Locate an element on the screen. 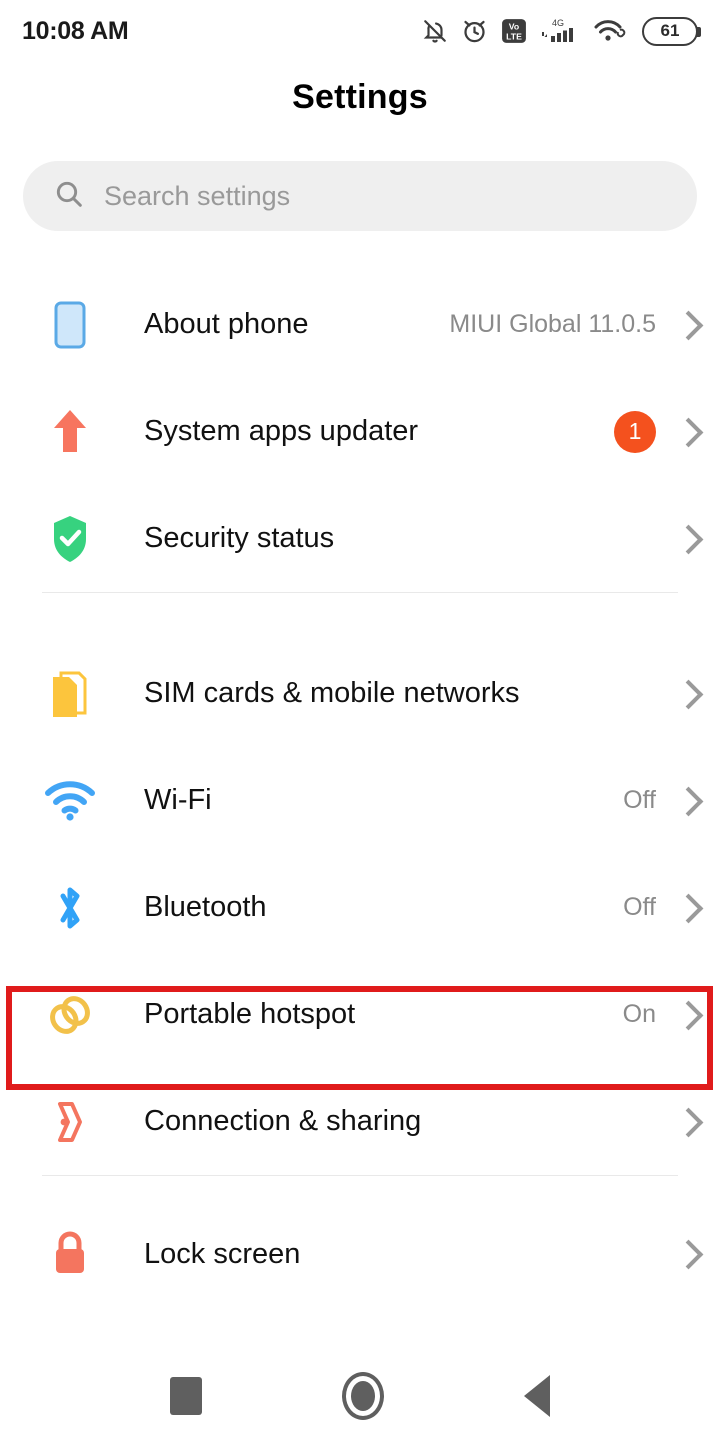  svg-text: Vo is located at coordinates (514, 26).